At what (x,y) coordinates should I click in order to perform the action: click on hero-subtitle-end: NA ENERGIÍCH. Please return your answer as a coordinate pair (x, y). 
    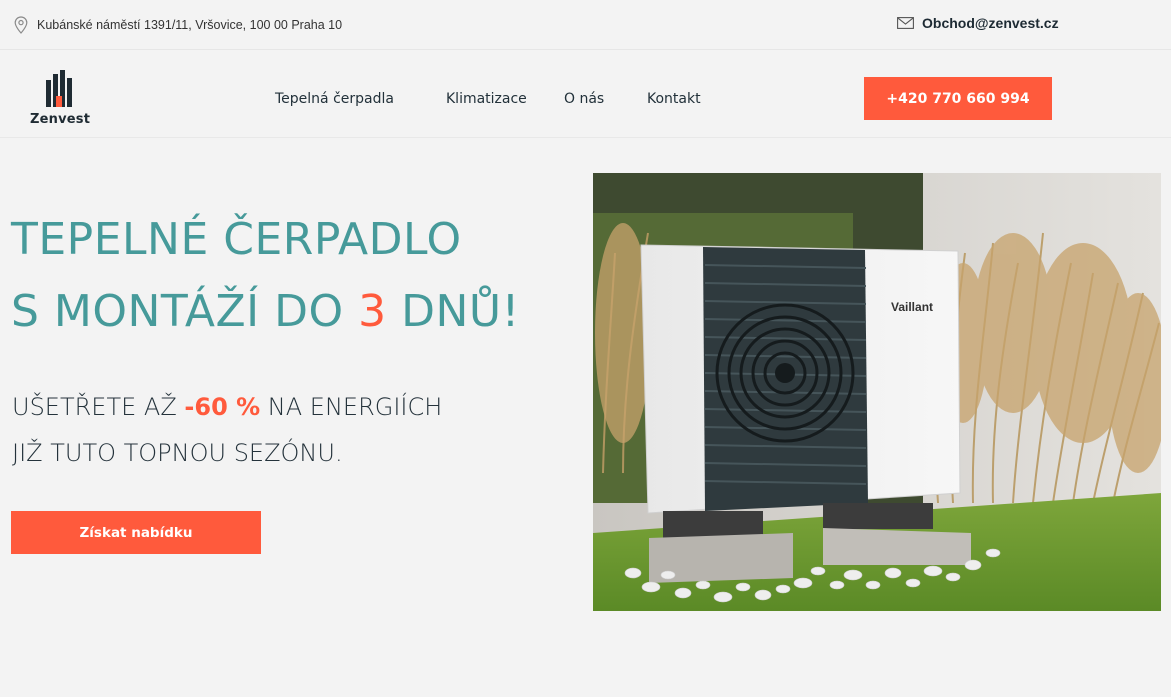
    Looking at the image, I should click on (351, 407).